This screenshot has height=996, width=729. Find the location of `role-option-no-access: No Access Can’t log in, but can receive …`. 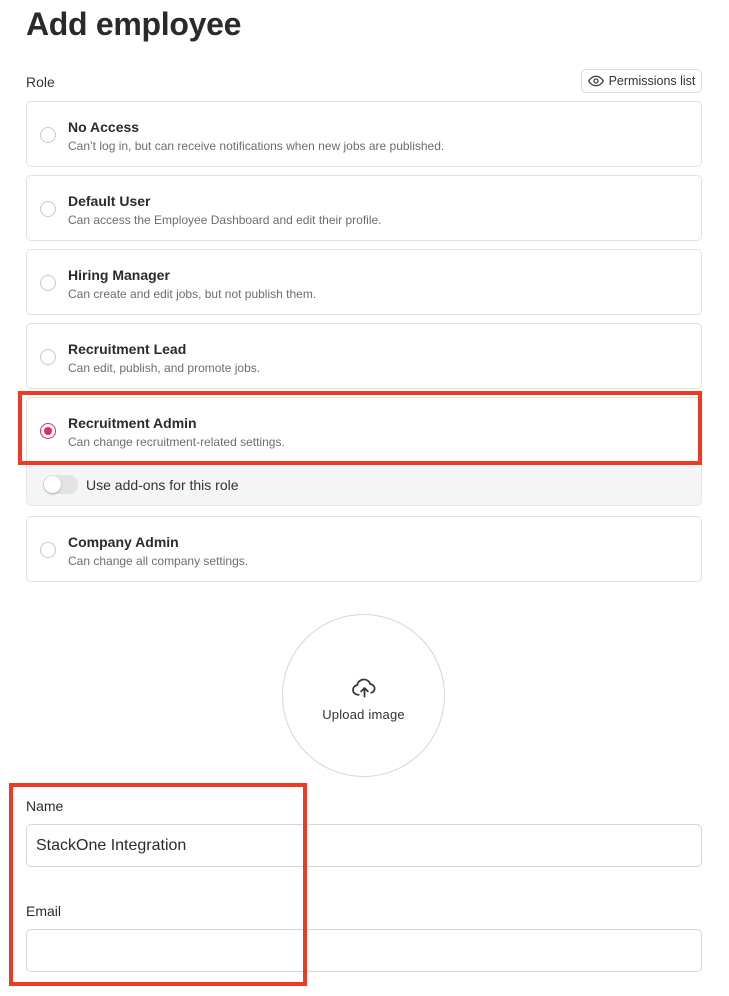

role-option-no-access: No Access Can’t log in, but can receive … is located at coordinates (364, 134).